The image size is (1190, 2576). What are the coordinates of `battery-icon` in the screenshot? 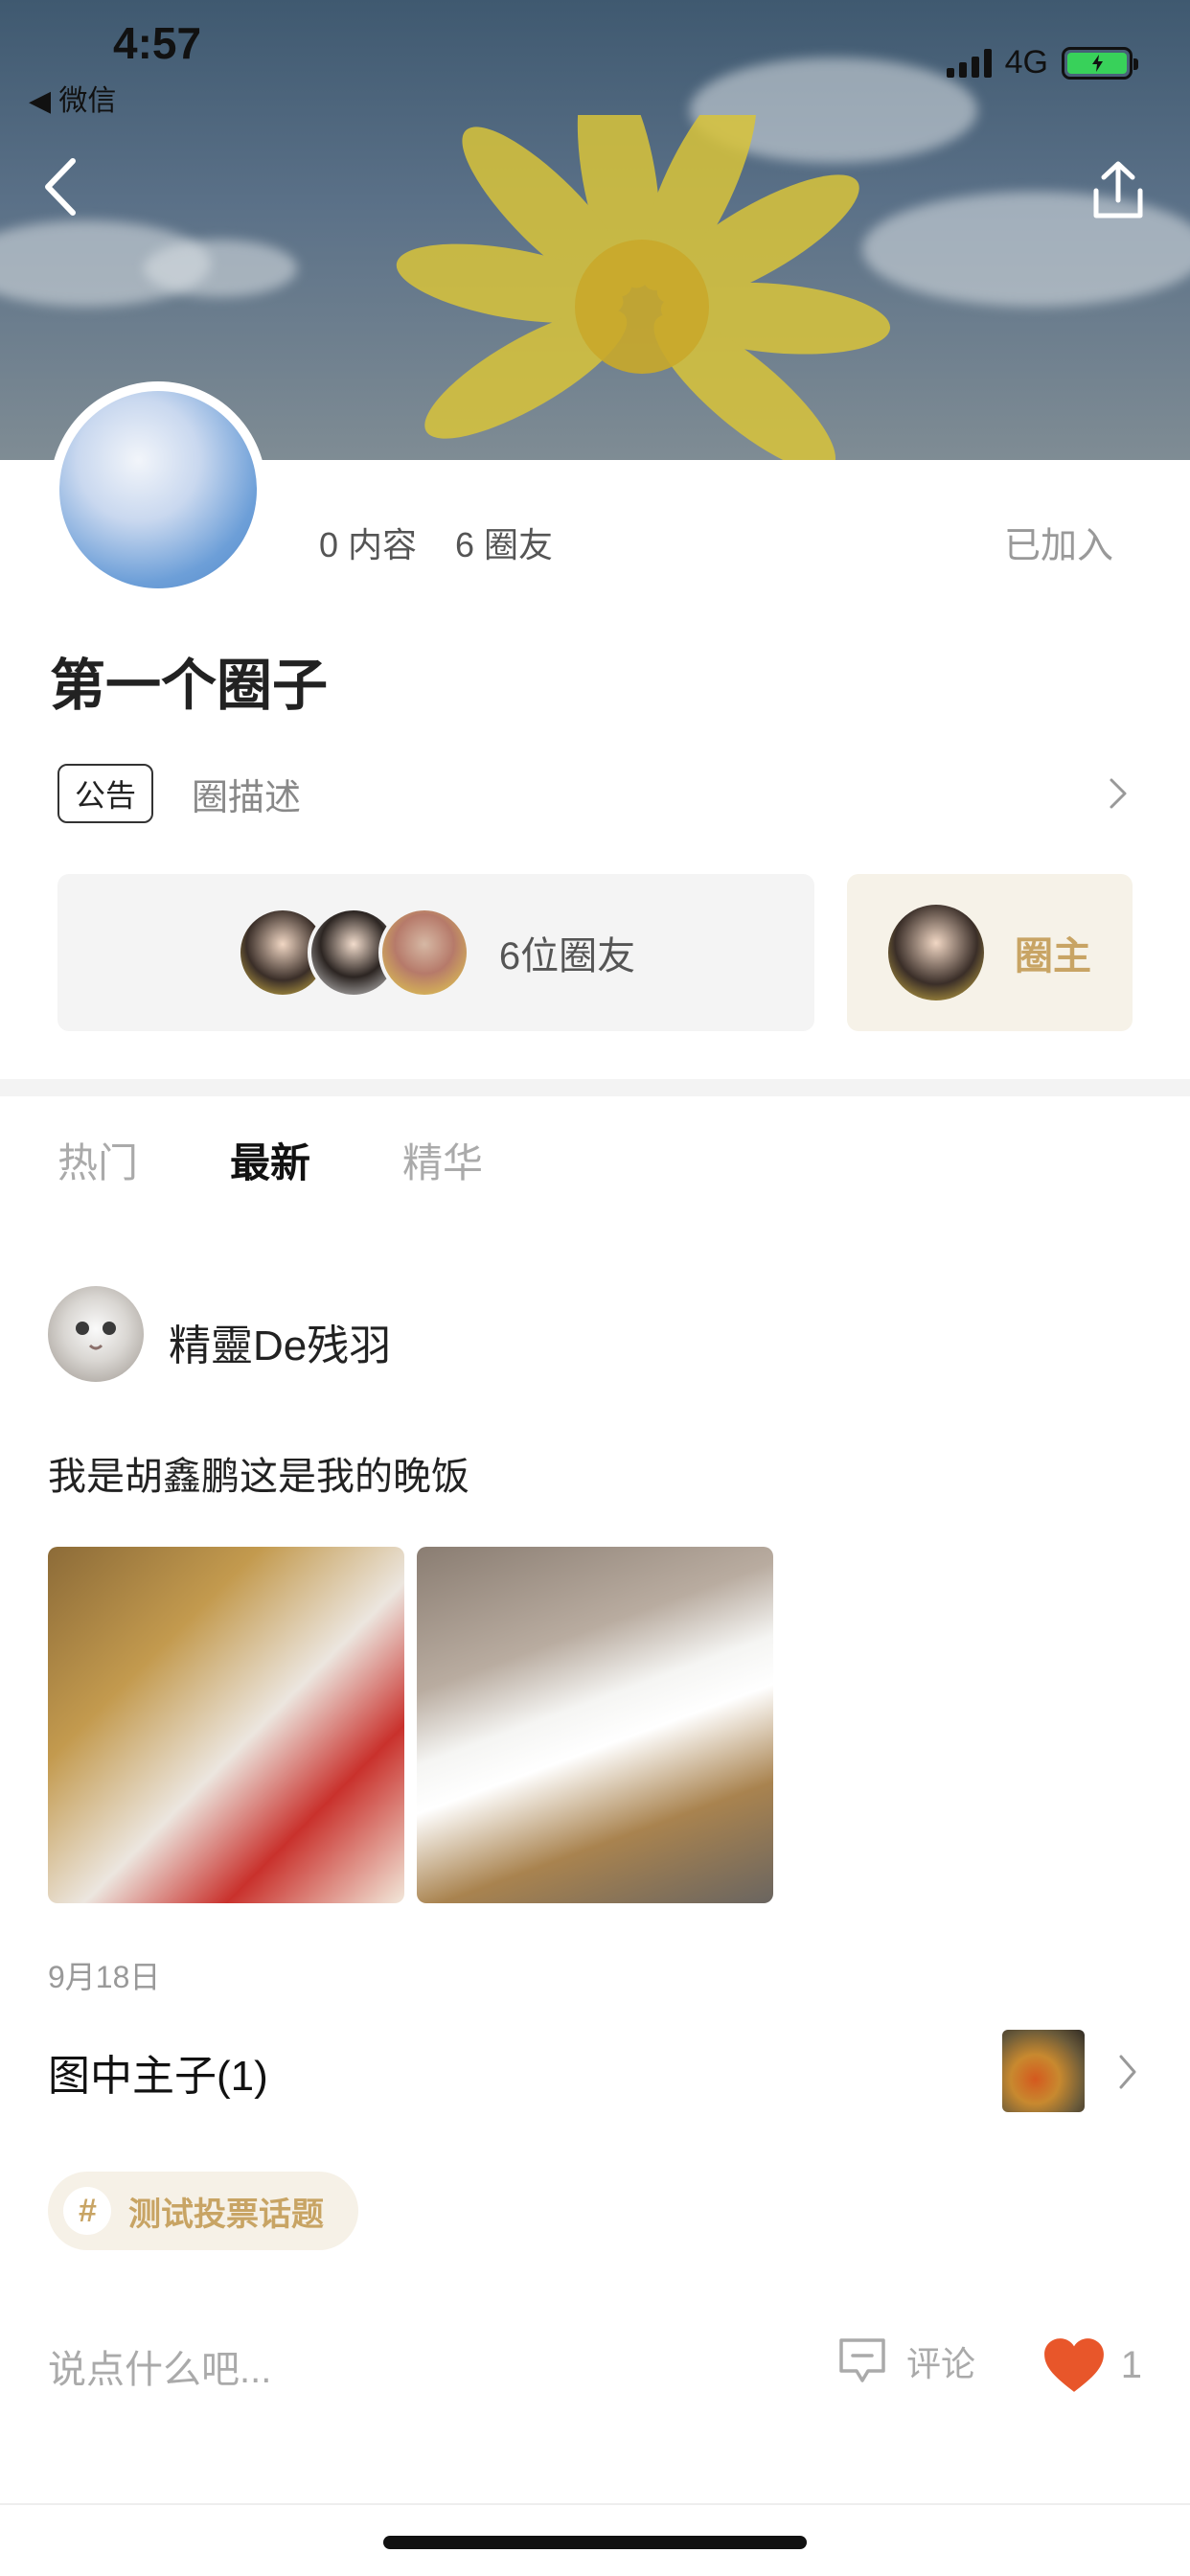 It's located at (1100, 63).